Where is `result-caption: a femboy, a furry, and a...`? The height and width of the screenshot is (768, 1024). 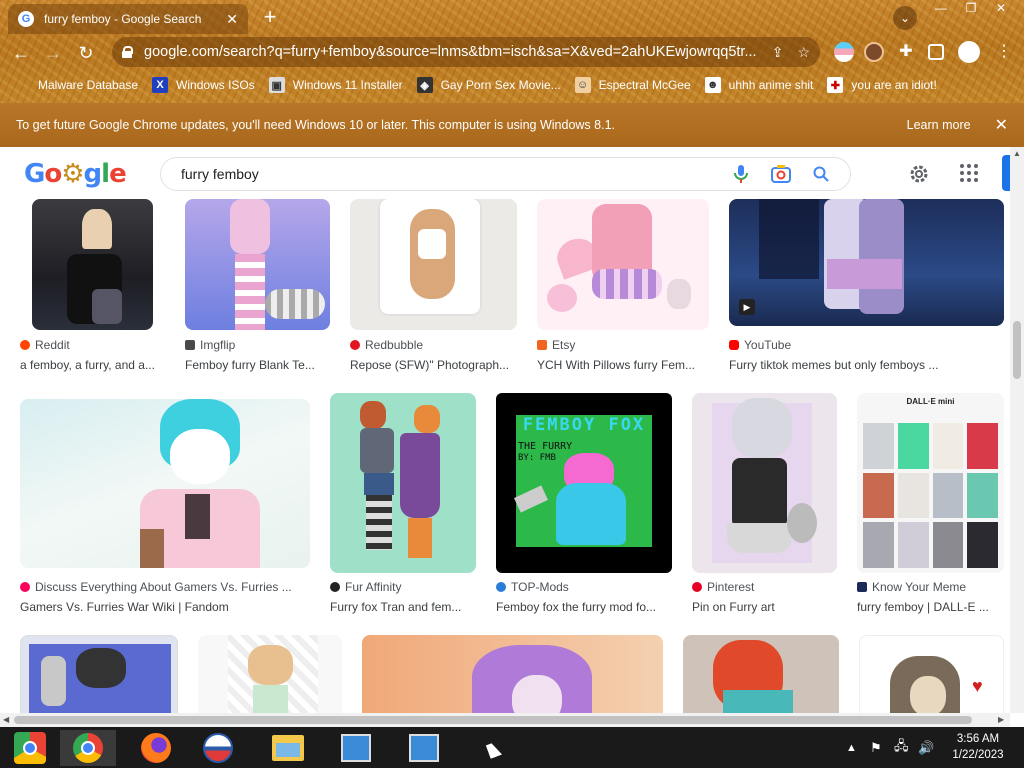 result-caption: a femboy, a furry, and a... is located at coordinates (90, 365).